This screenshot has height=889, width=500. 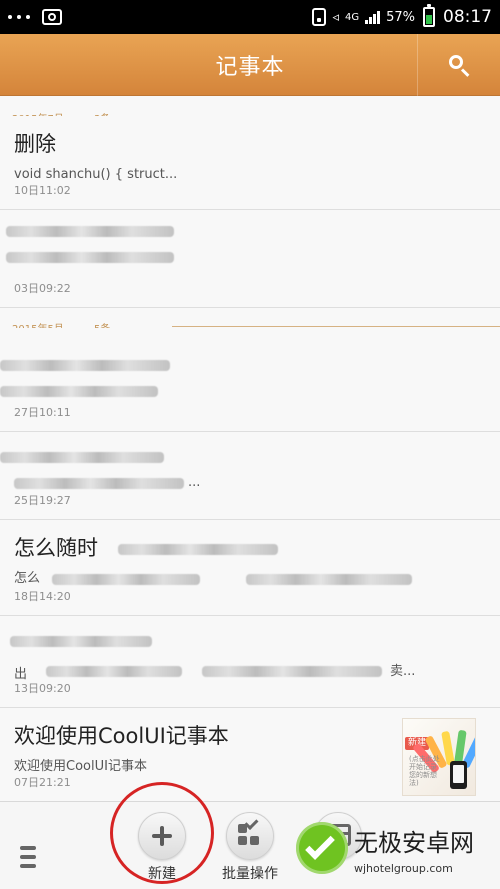 What do you see at coordinates (162, 874) in the screenshot?
I see `new-note-label: 新建` at bounding box center [162, 874].